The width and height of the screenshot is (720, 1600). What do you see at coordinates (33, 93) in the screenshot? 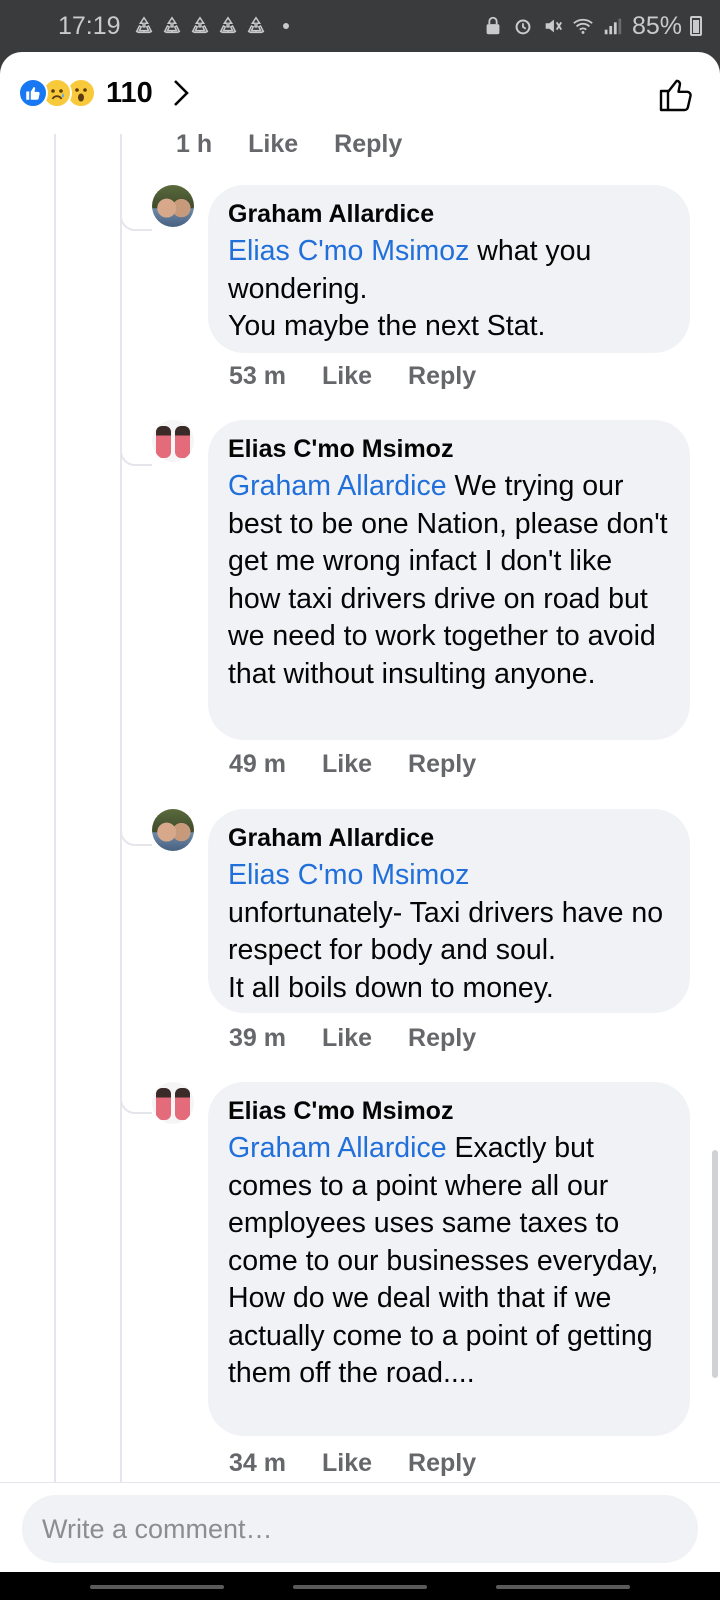
I see `like-reaction-icon` at bounding box center [33, 93].